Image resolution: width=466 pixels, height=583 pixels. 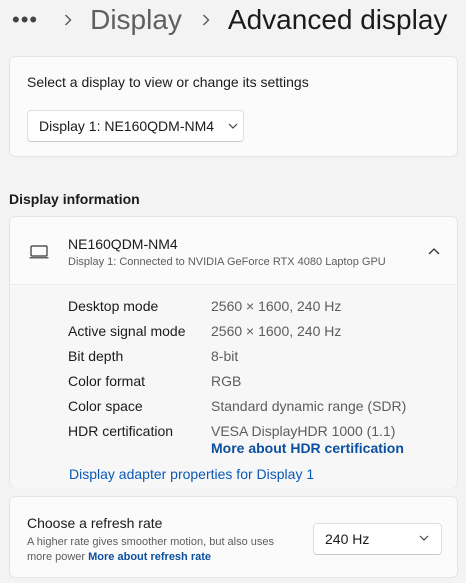 I want to click on refresh-rate-dropdown: 240 Hz, so click(x=377, y=539).